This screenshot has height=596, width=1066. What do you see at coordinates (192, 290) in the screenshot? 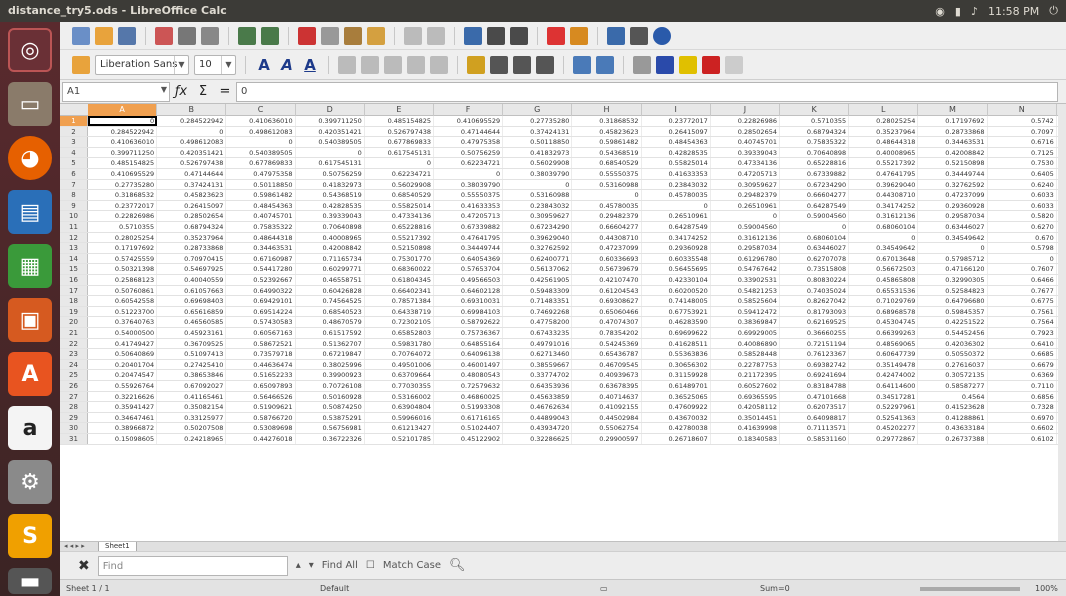
I see `cell: 0.61057663` at bounding box center [192, 290].